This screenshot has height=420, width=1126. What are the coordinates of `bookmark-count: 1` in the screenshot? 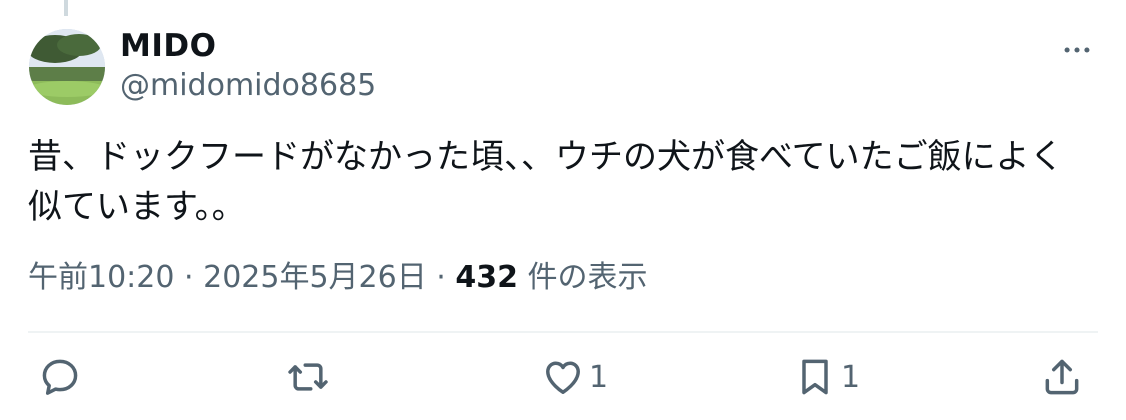 It's located at (851, 377).